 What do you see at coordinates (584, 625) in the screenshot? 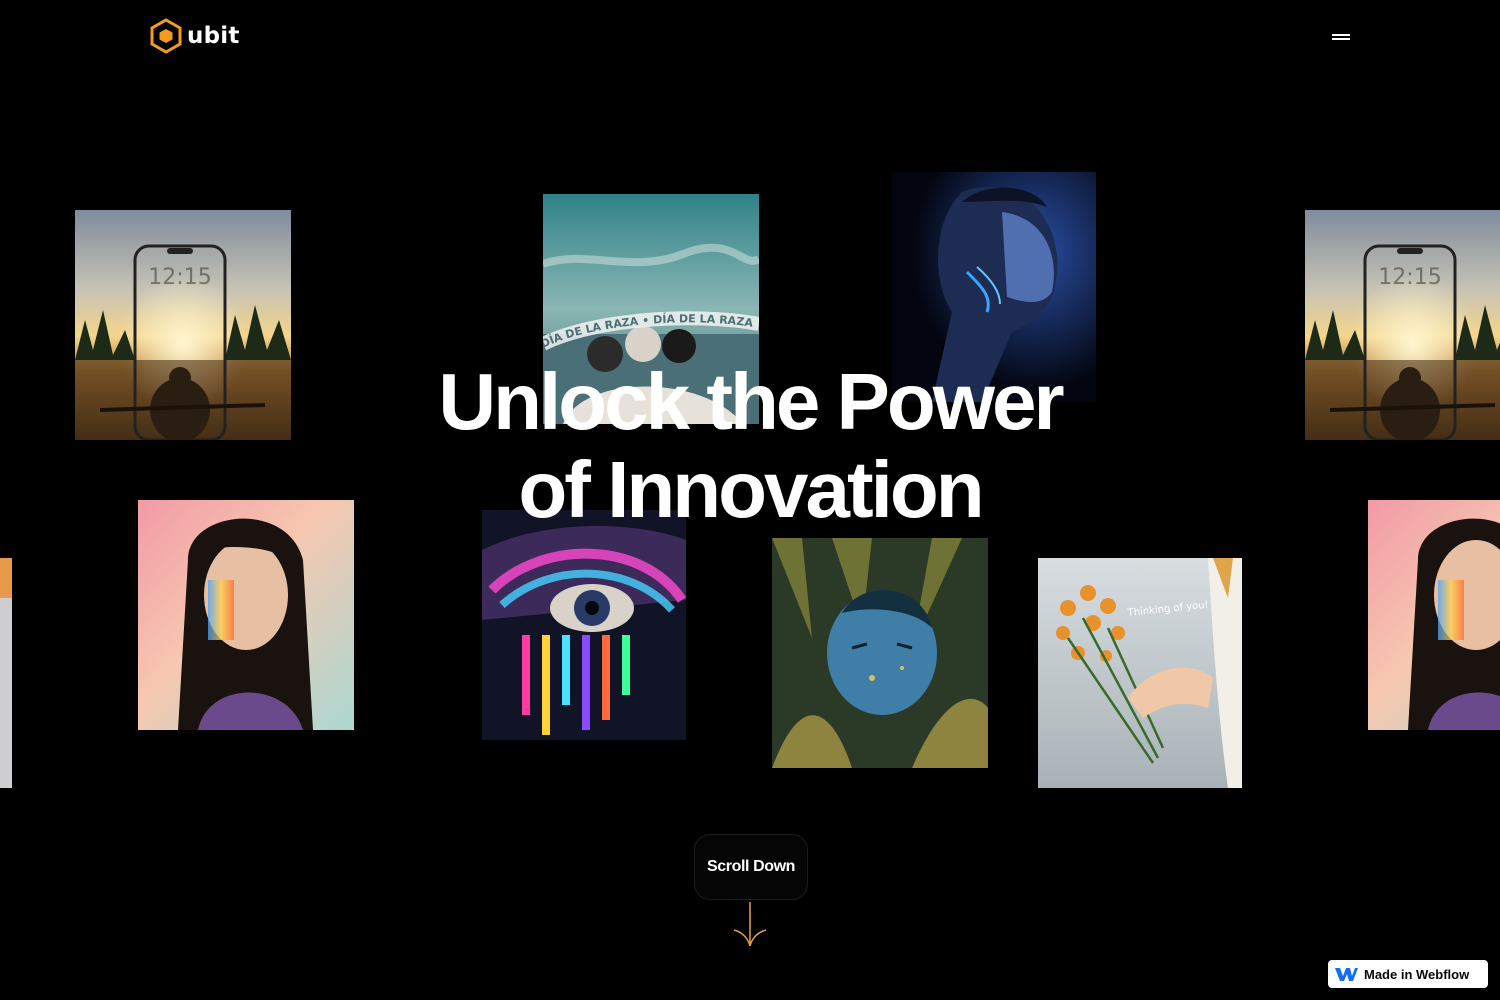
I see `gallery-image-glitter-eye` at bounding box center [584, 625].